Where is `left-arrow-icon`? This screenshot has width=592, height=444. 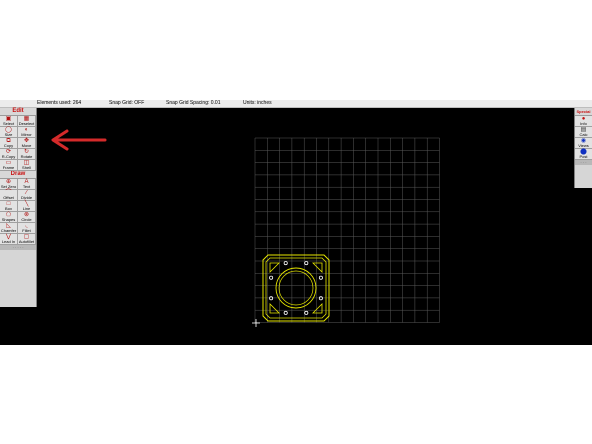
left-arrow-icon is located at coordinates (79, 140).